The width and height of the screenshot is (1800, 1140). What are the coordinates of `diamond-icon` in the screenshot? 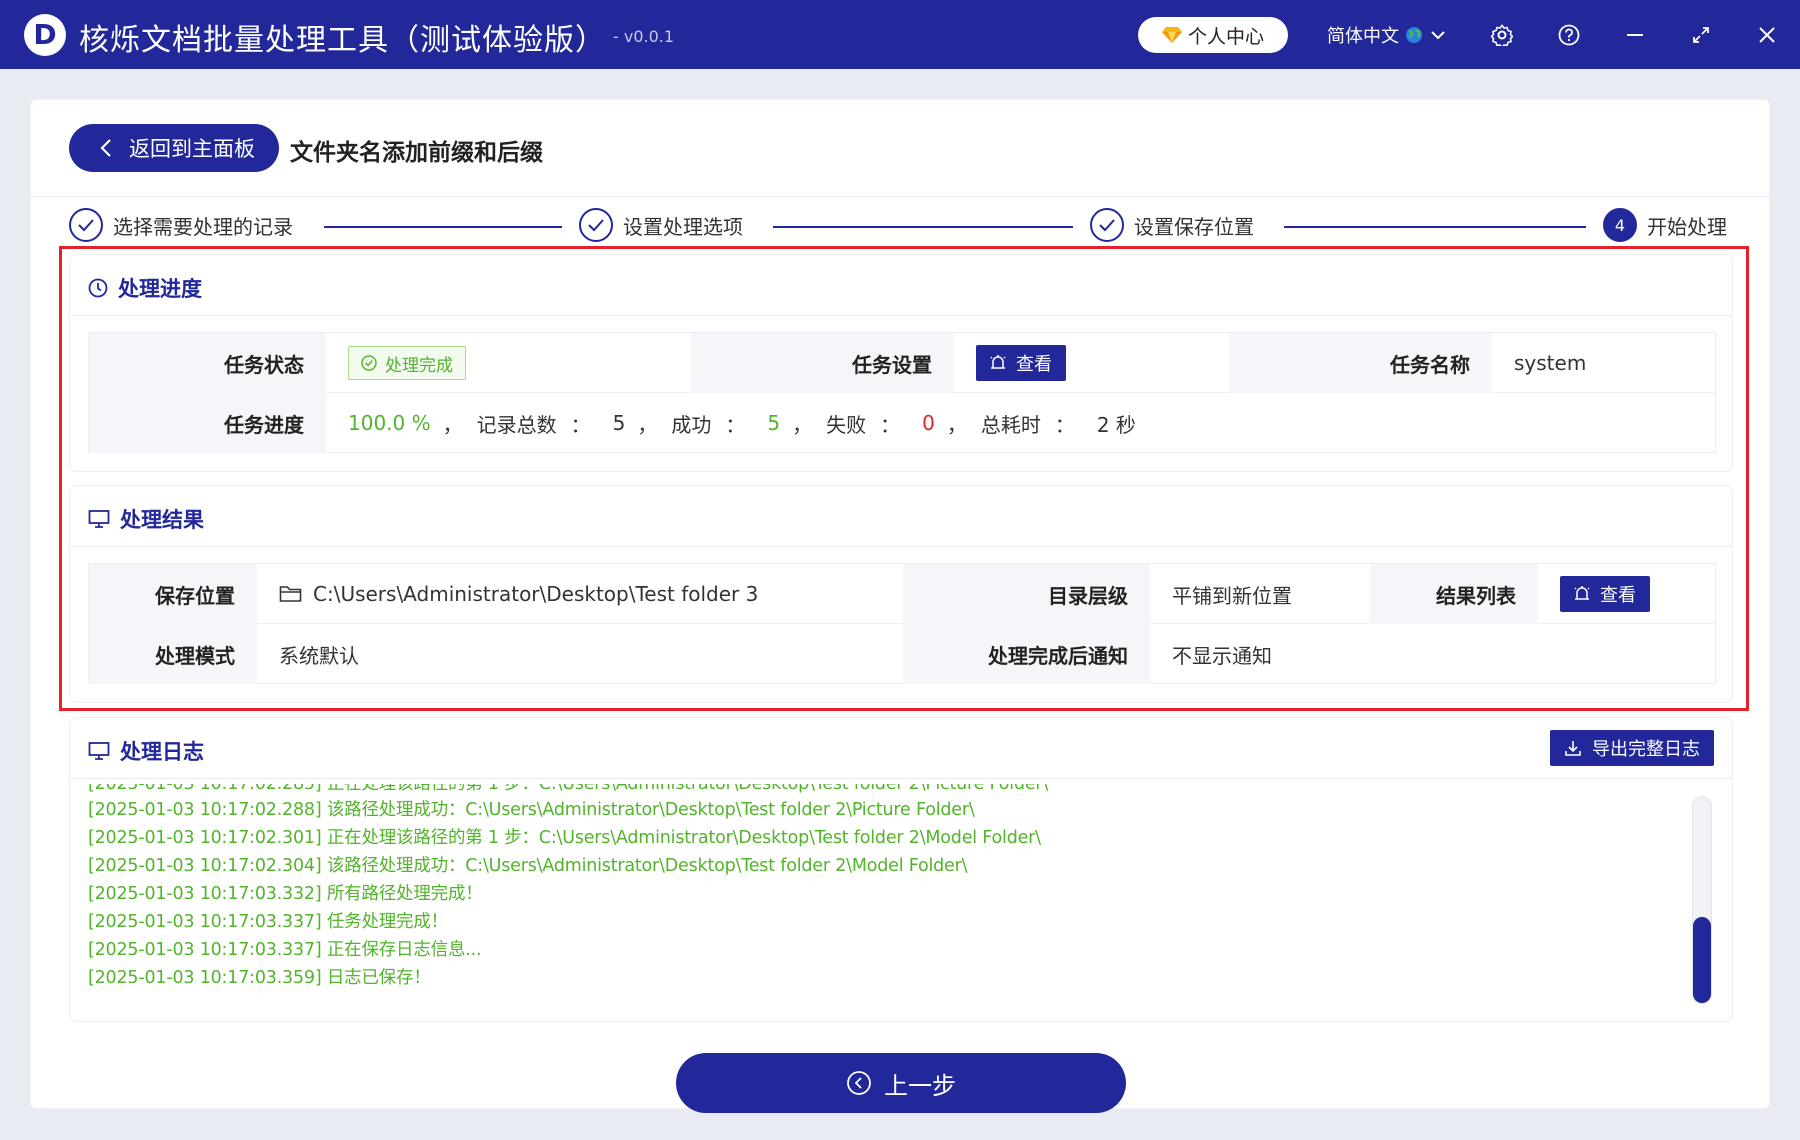 It's located at (1171, 35).